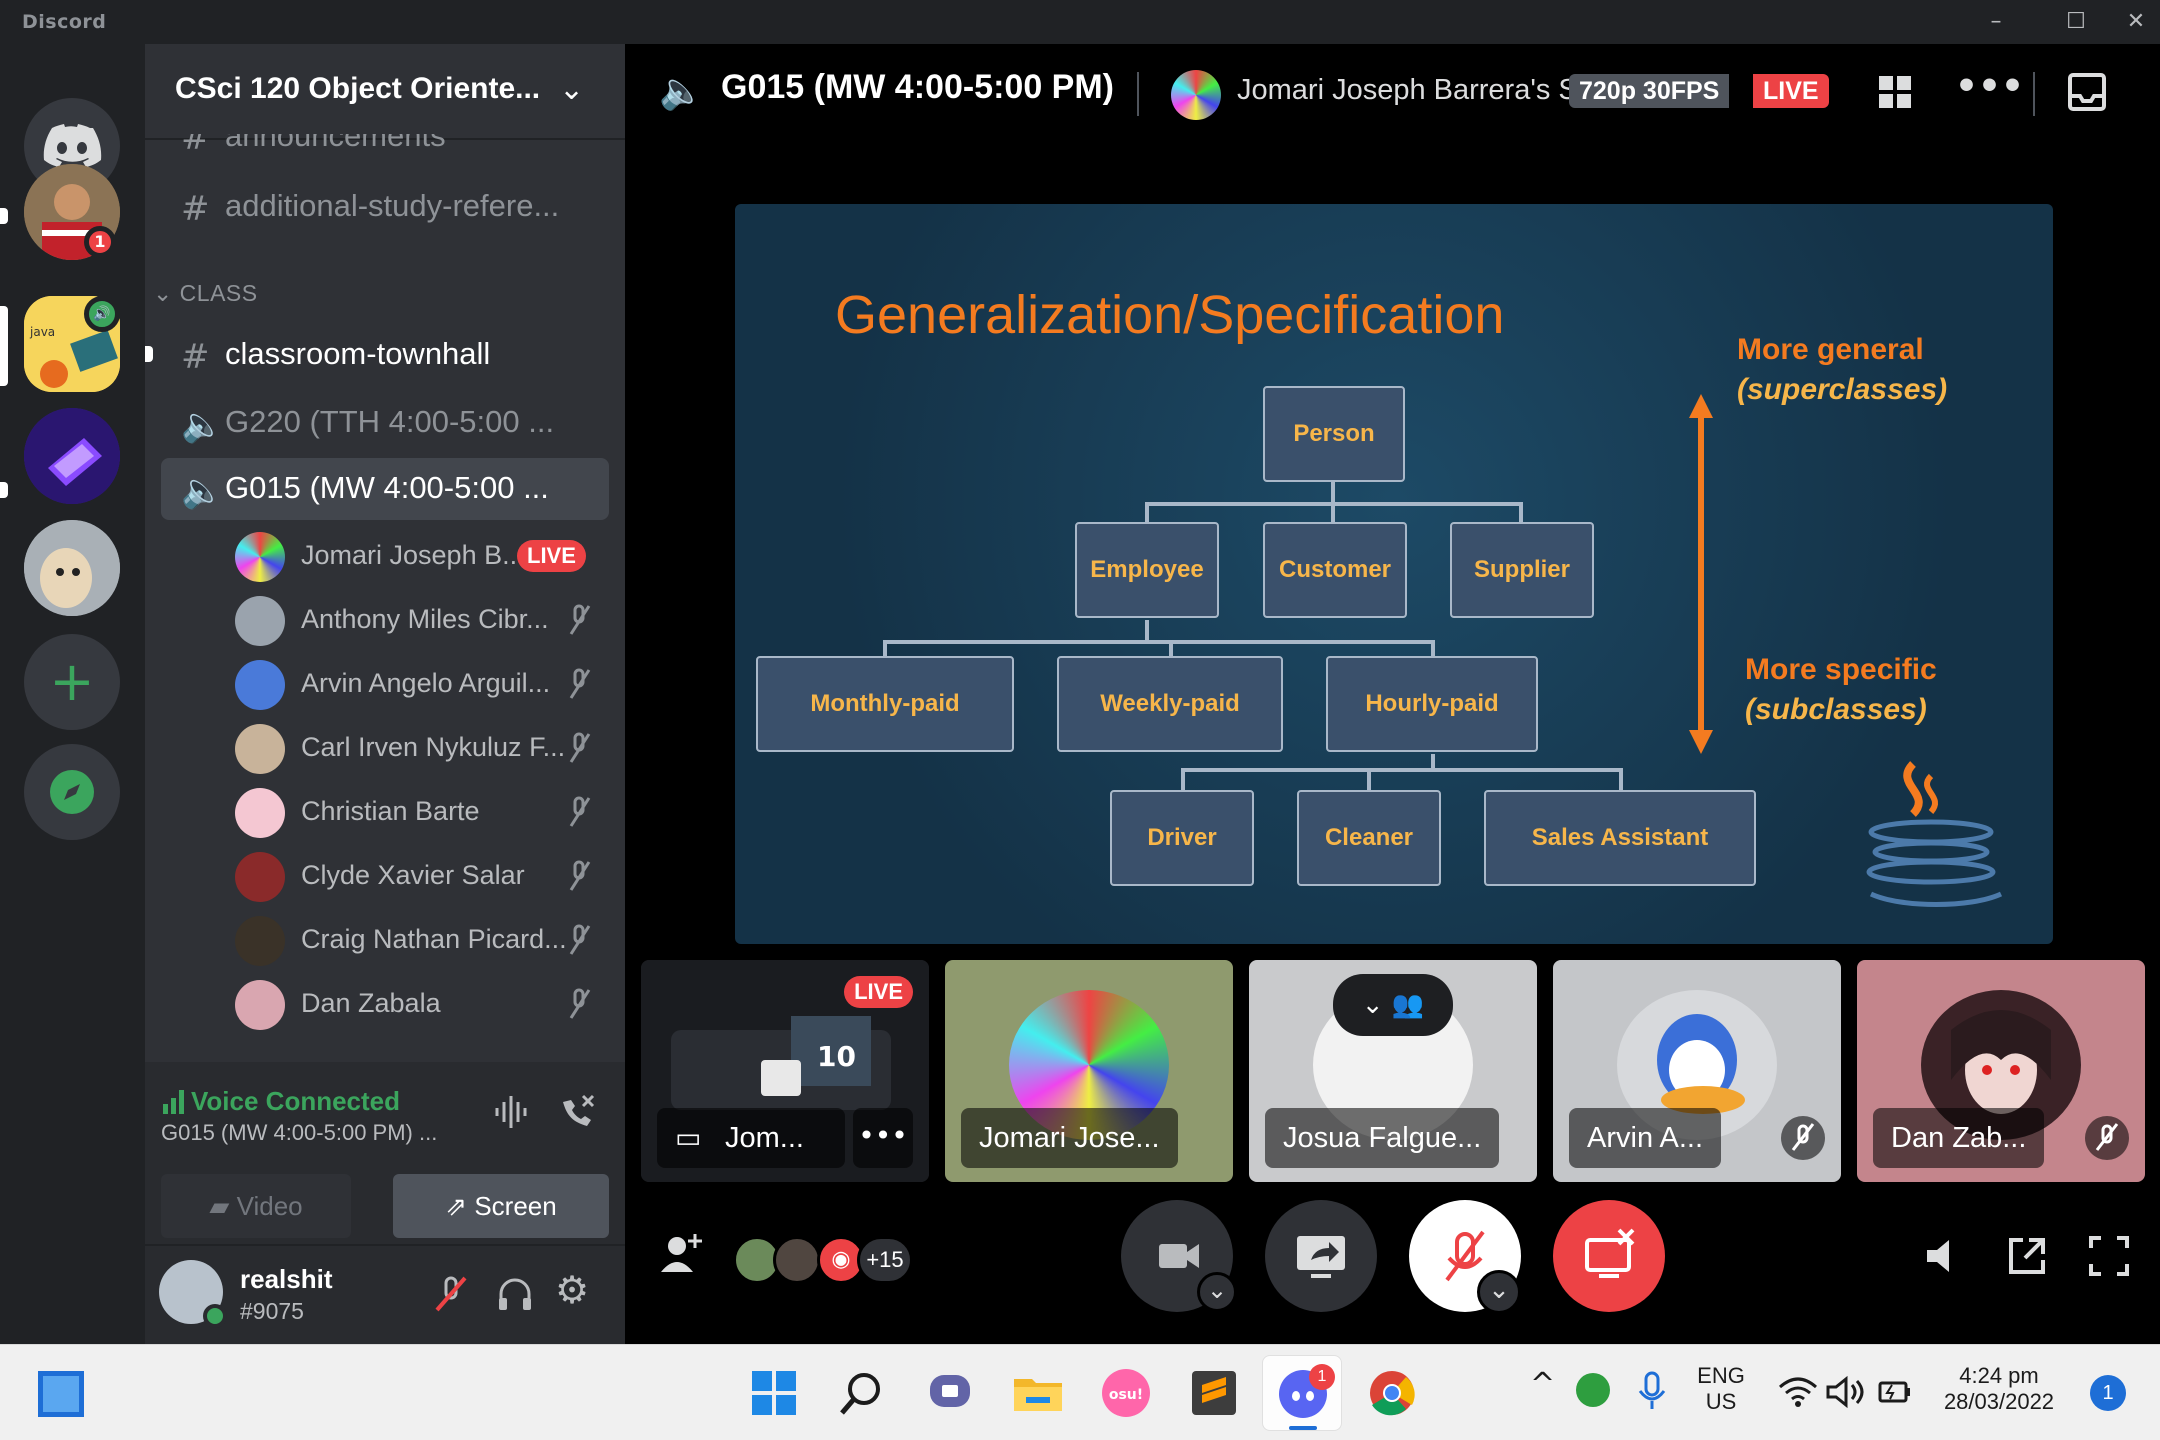  What do you see at coordinates (1321, 1256) in the screenshot?
I see `share-screen-button` at bounding box center [1321, 1256].